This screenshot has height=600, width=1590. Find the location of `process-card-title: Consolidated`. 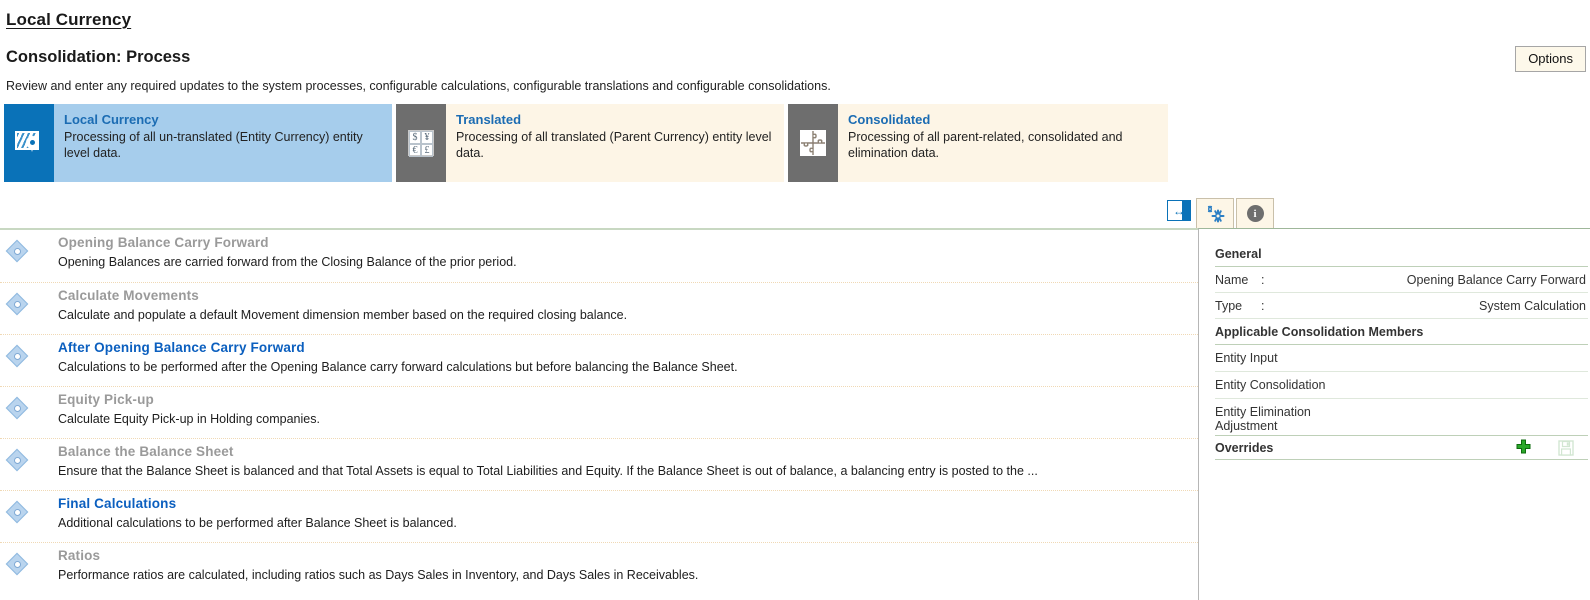

process-card-title: Consolidated is located at coordinates (889, 119).